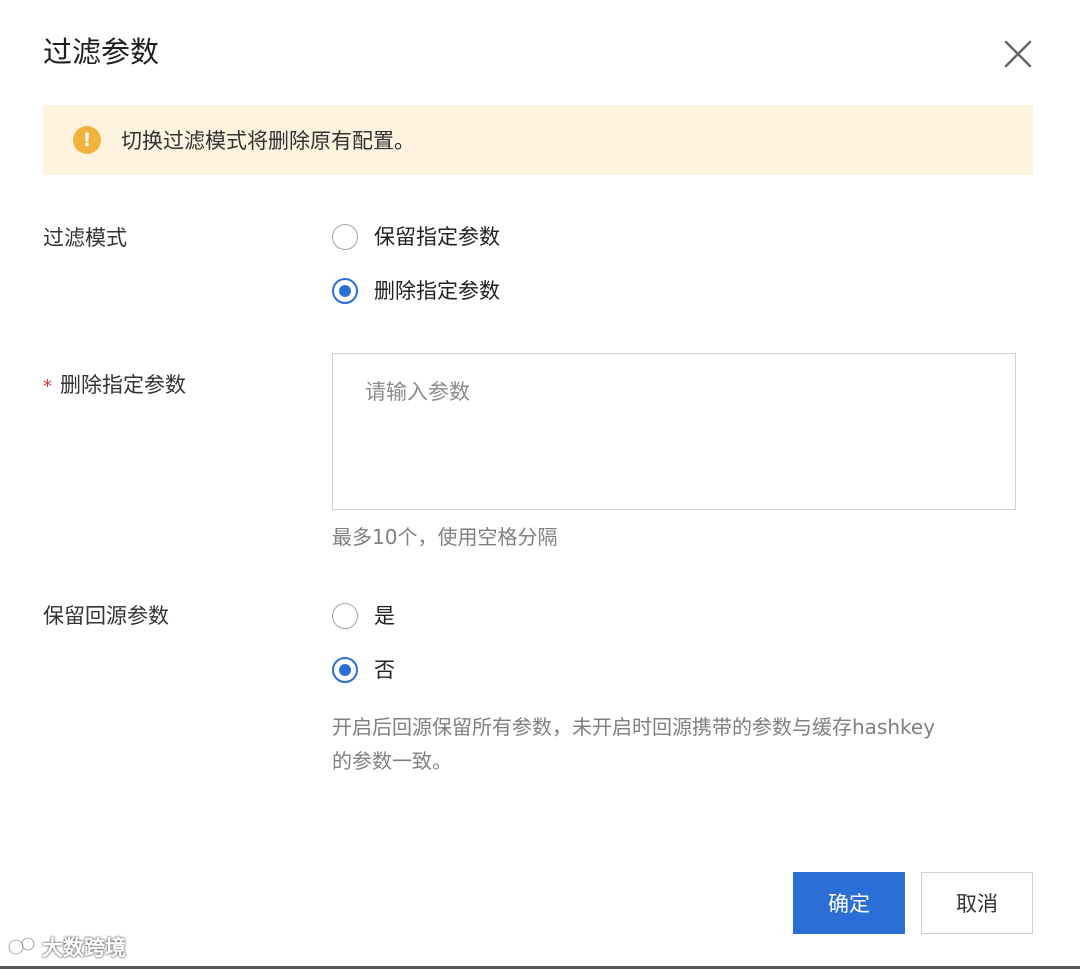  I want to click on params-help-text: 最多10个，使用空格分隔, so click(445, 537).